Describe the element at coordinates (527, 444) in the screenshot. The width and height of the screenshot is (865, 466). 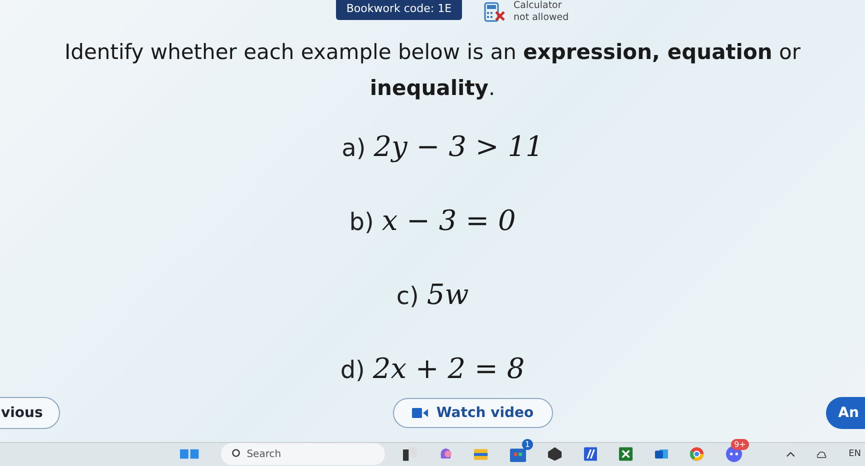
I see `notification-badge: 1` at that location.